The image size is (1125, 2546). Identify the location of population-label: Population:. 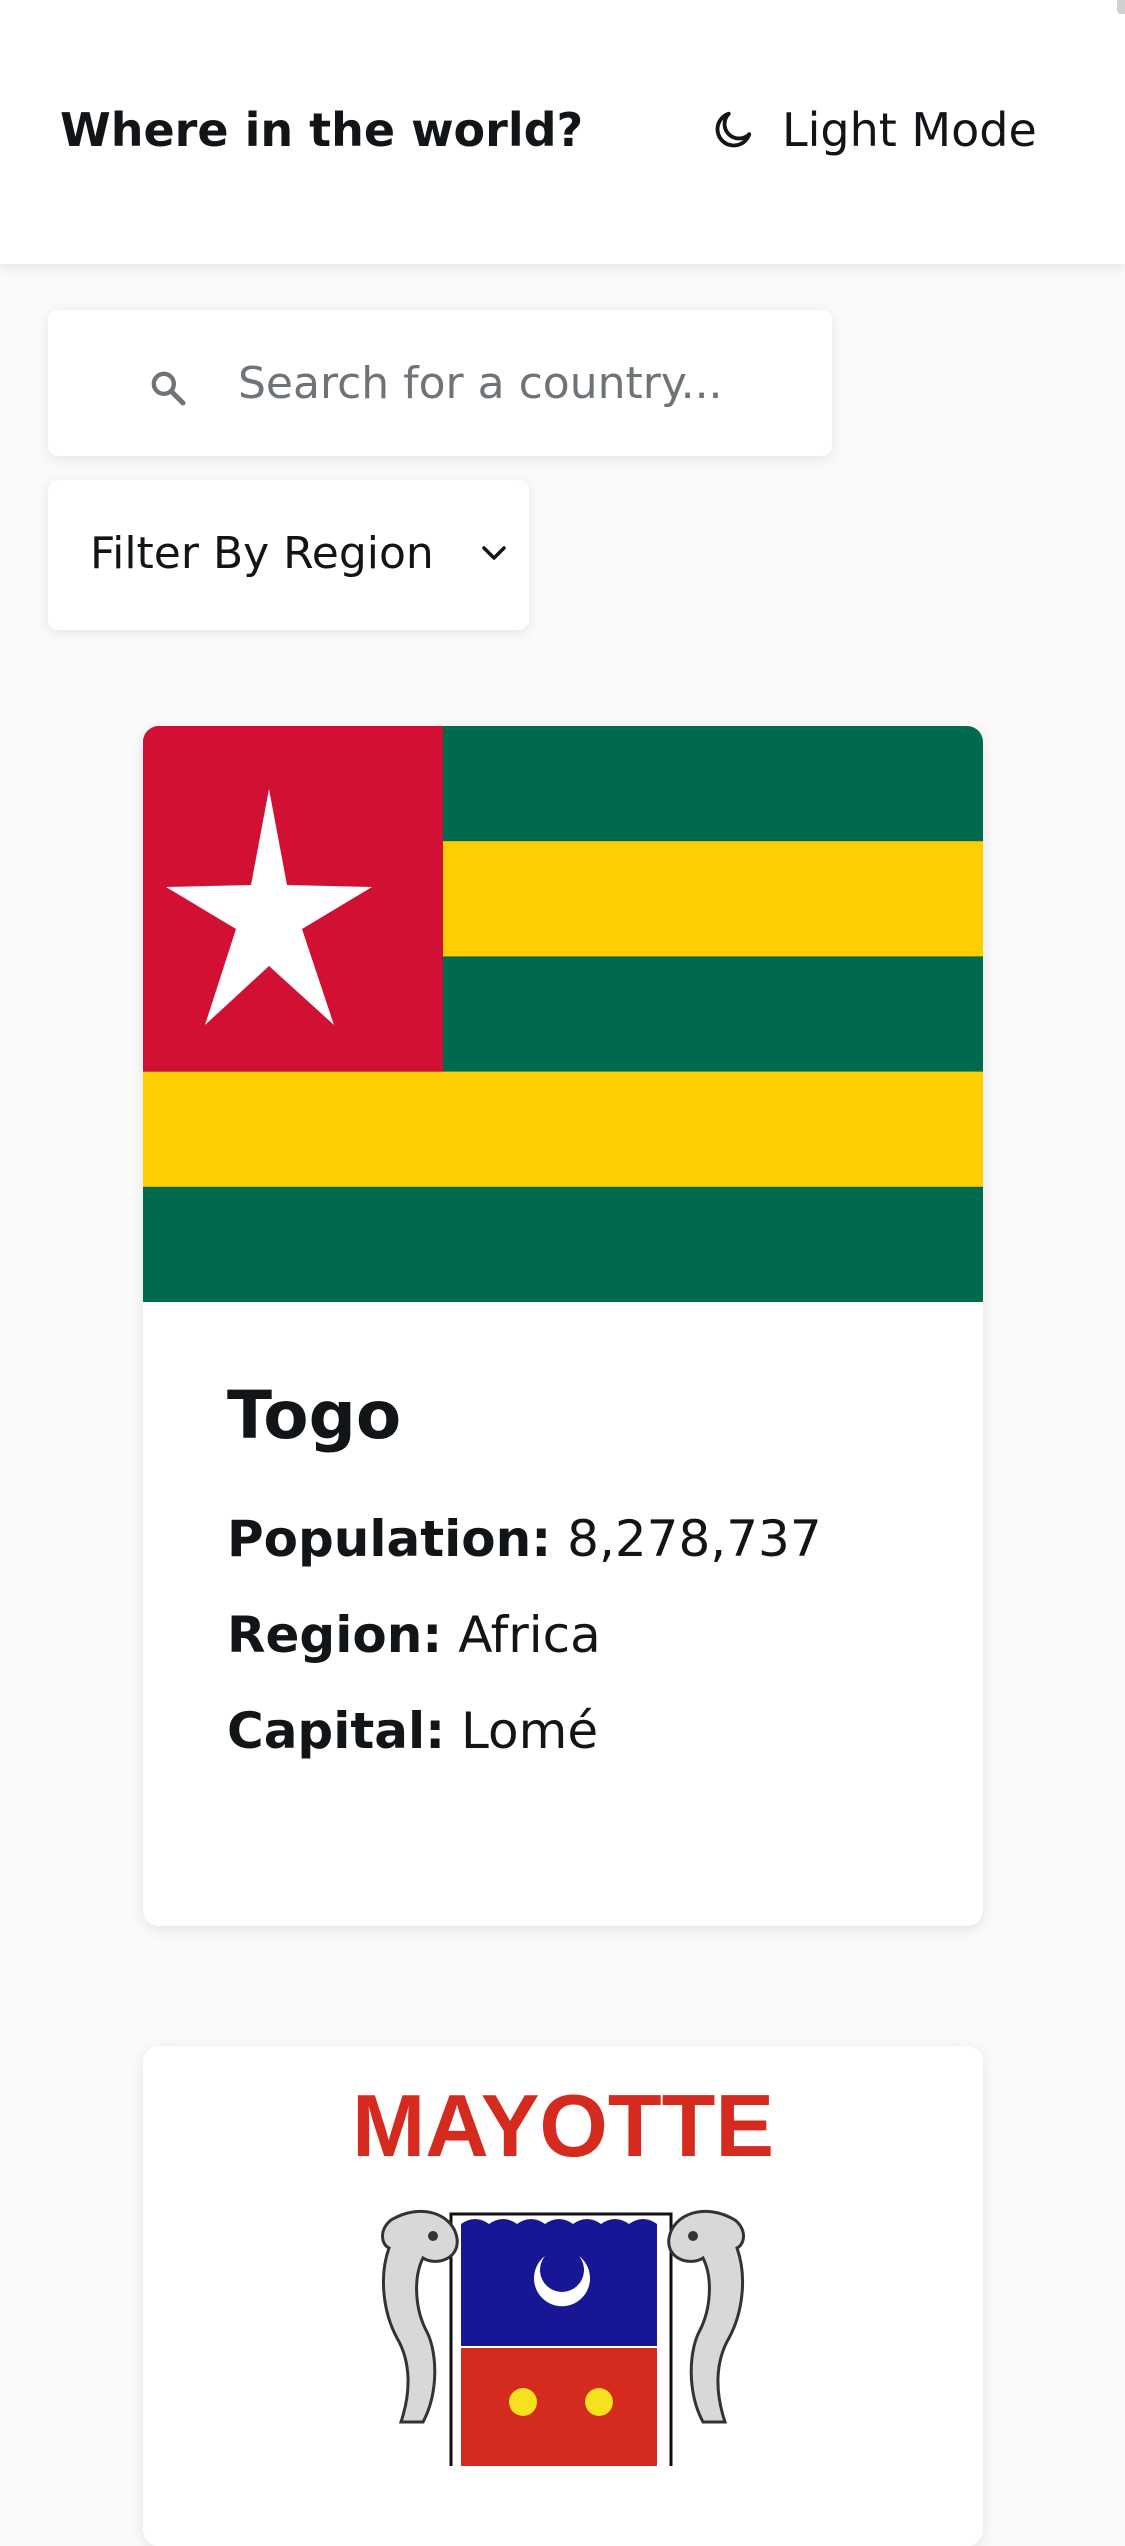
(389, 1539).